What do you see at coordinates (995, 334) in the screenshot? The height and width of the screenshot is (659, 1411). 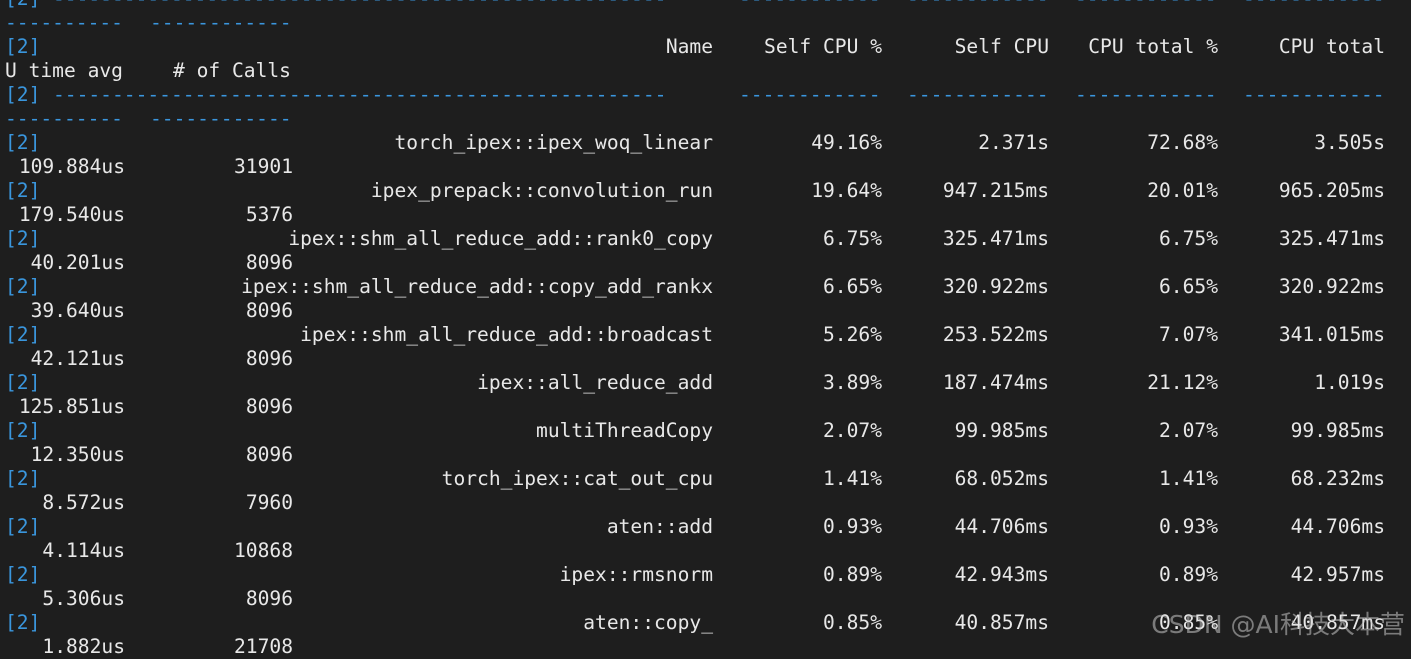 I see `self-cpu: 253.522ms` at bounding box center [995, 334].